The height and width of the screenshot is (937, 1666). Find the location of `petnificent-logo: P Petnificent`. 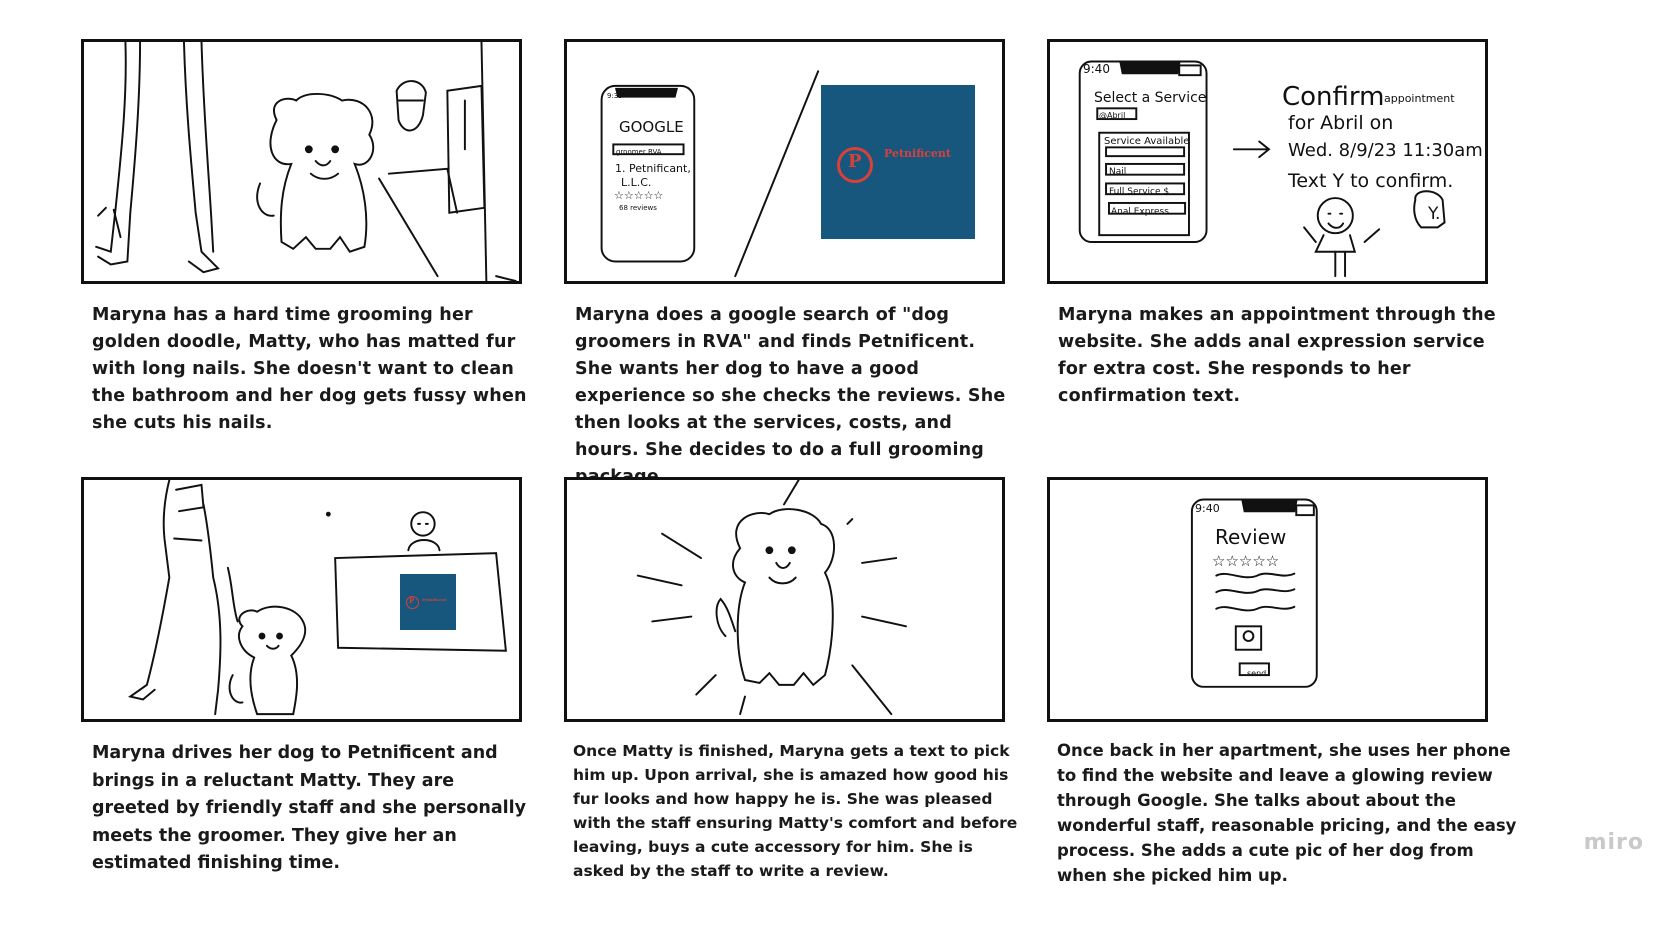

petnificent-logo: P Petnificent is located at coordinates (898, 162).